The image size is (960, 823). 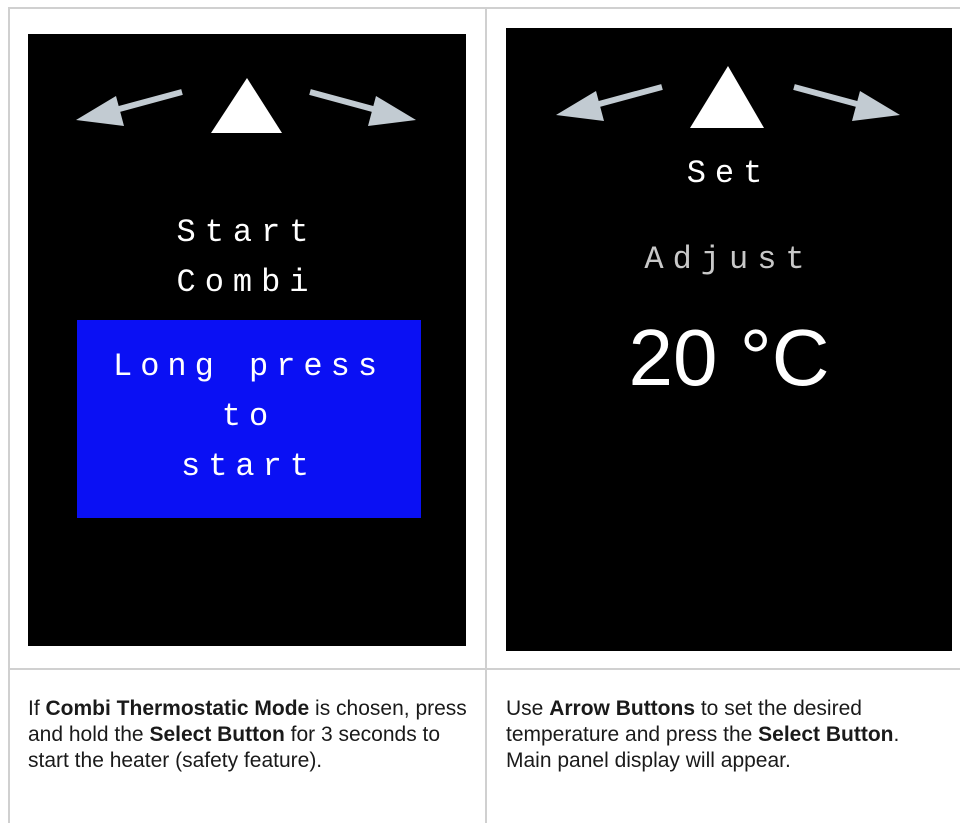 What do you see at coordinates (247, 232) in the screenshot?
I see `left-screen-line1: Start` at bounding box center [247, 232].